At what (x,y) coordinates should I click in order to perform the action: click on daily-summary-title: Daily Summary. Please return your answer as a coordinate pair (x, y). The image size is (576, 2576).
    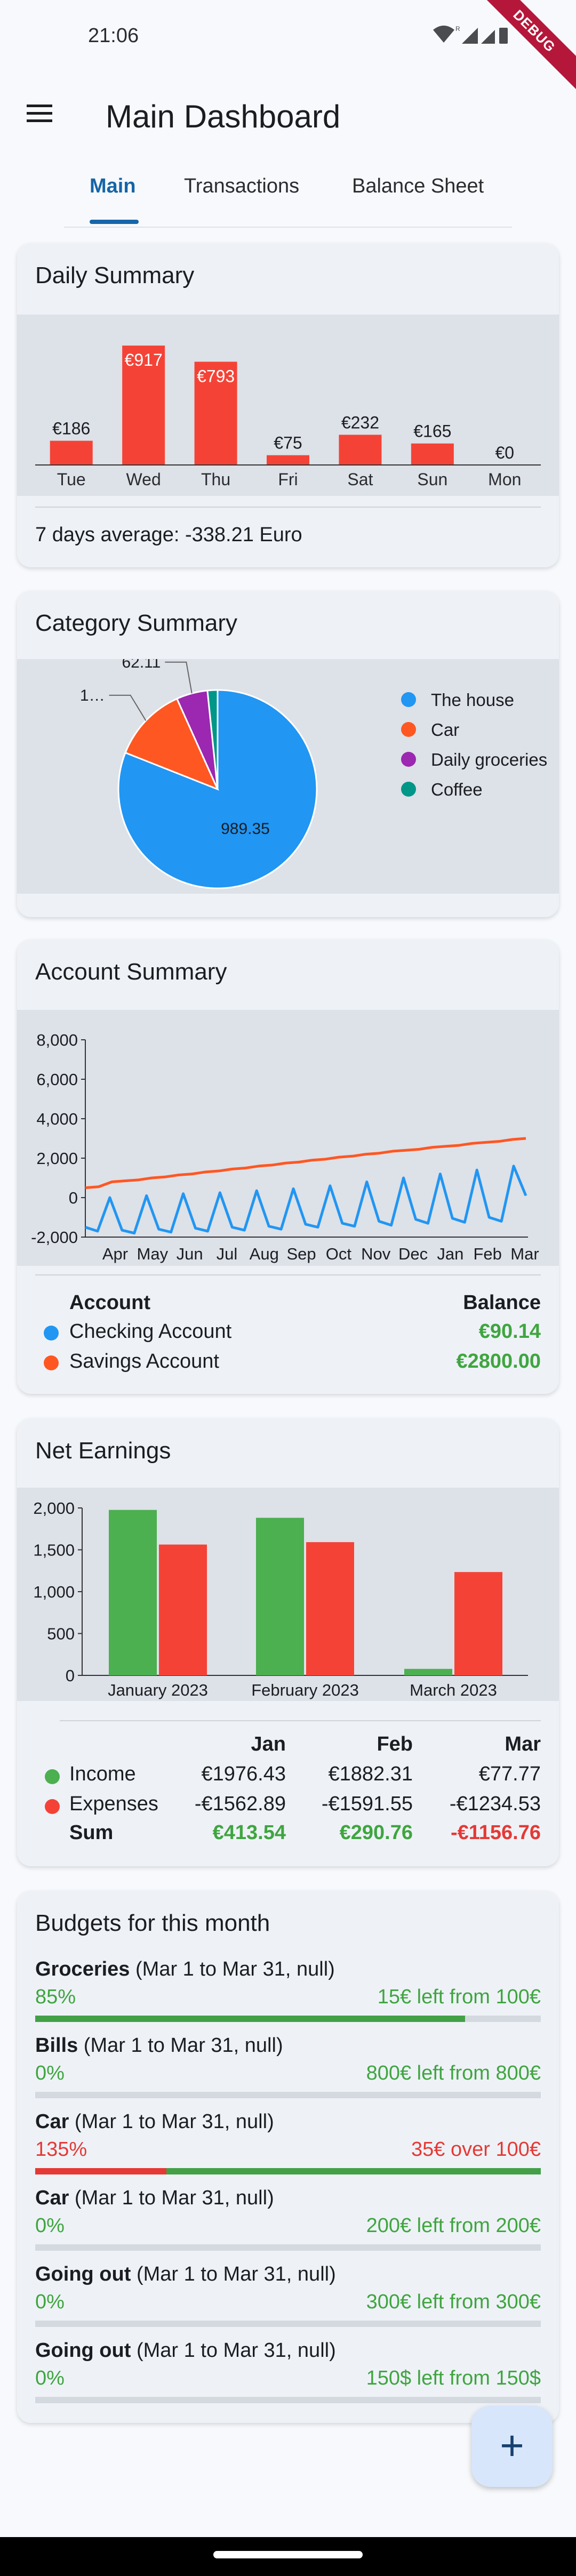
    Looking at the image, I should click on (115, 275).